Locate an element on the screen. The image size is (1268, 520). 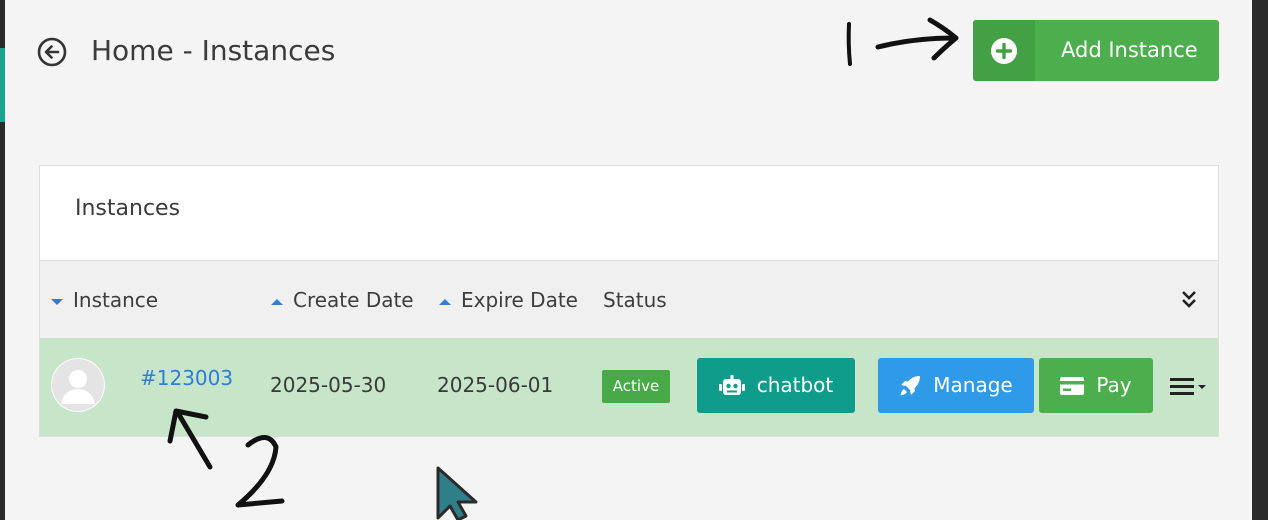
back-button is located at coordinates (52, 52).